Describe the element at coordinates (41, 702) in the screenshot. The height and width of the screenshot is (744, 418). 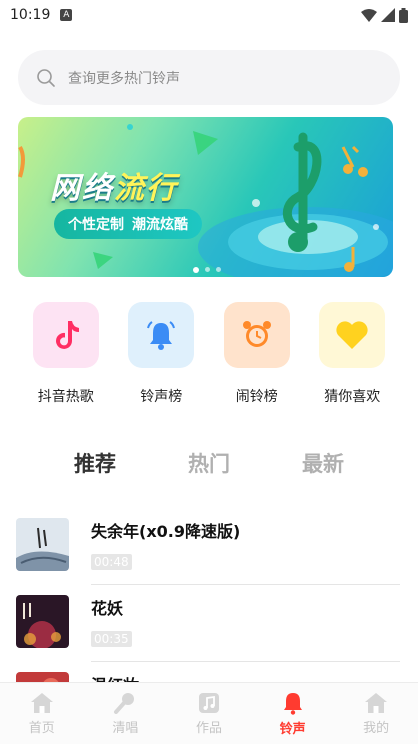
I see `home-icon` at that location.